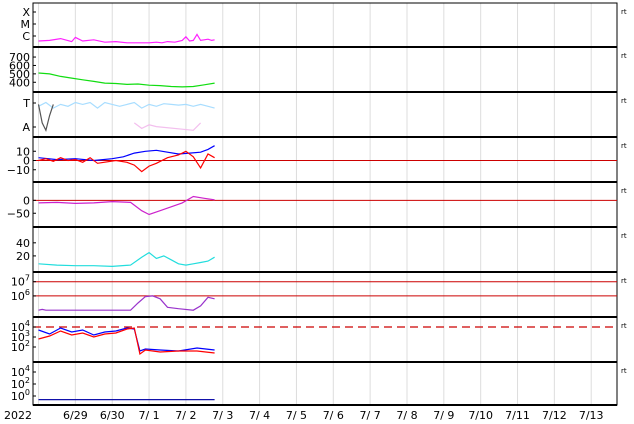 This screenshot has width=634, height=424. Describe the element at coordinates (45, 118) in the screenshot. I see `series-line-gray` at that location.